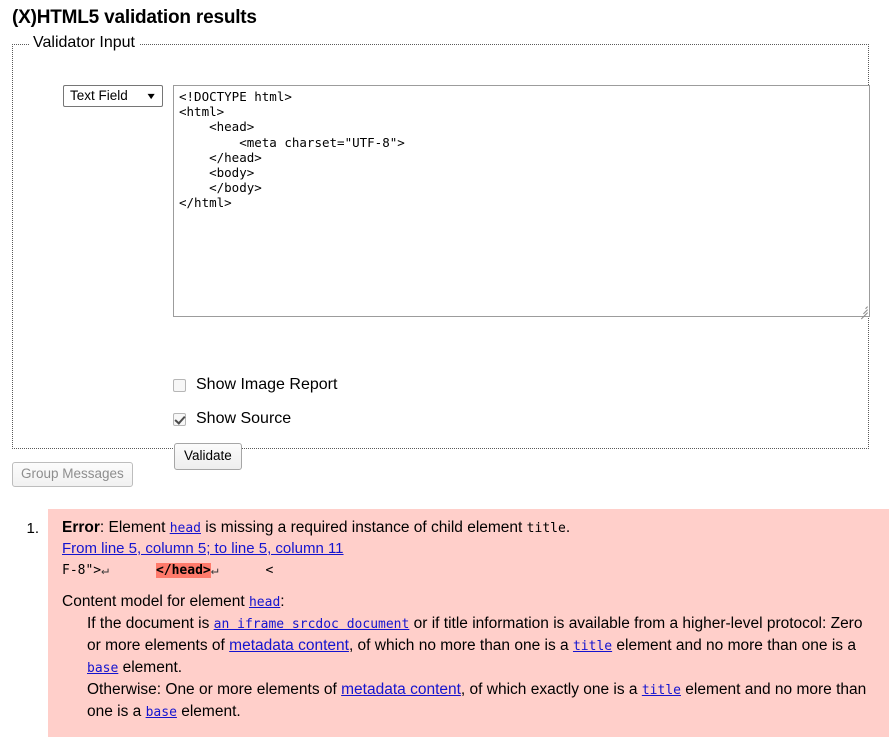  I want to click on cm1-text-a: If the document is, so click(150, 623).